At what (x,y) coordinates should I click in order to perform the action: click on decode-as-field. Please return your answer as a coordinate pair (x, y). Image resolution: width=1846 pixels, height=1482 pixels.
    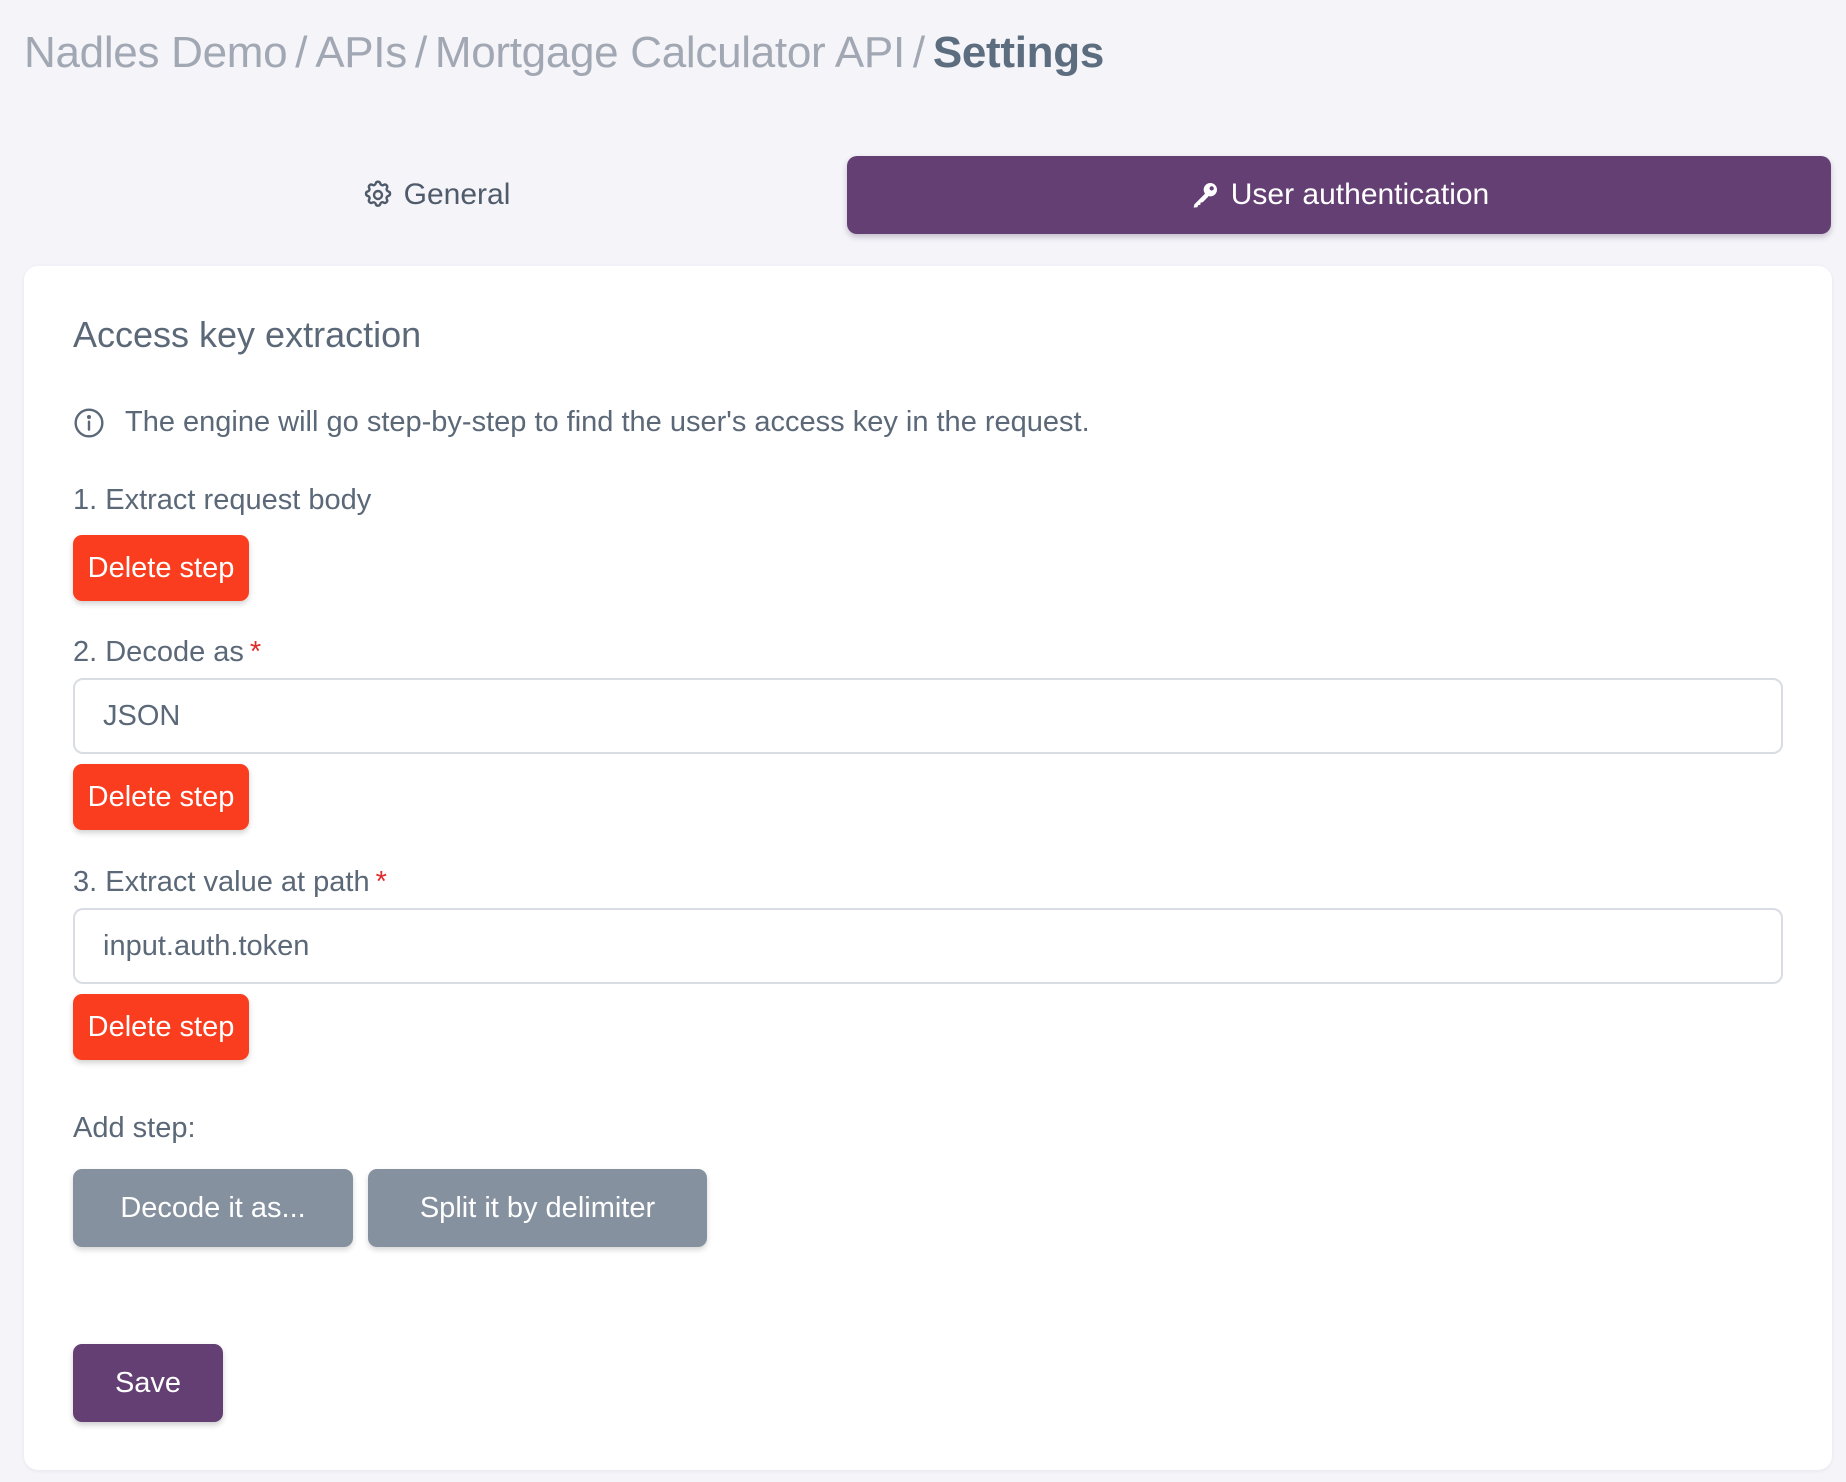
    Looking at the image, I should click on (928, 716).